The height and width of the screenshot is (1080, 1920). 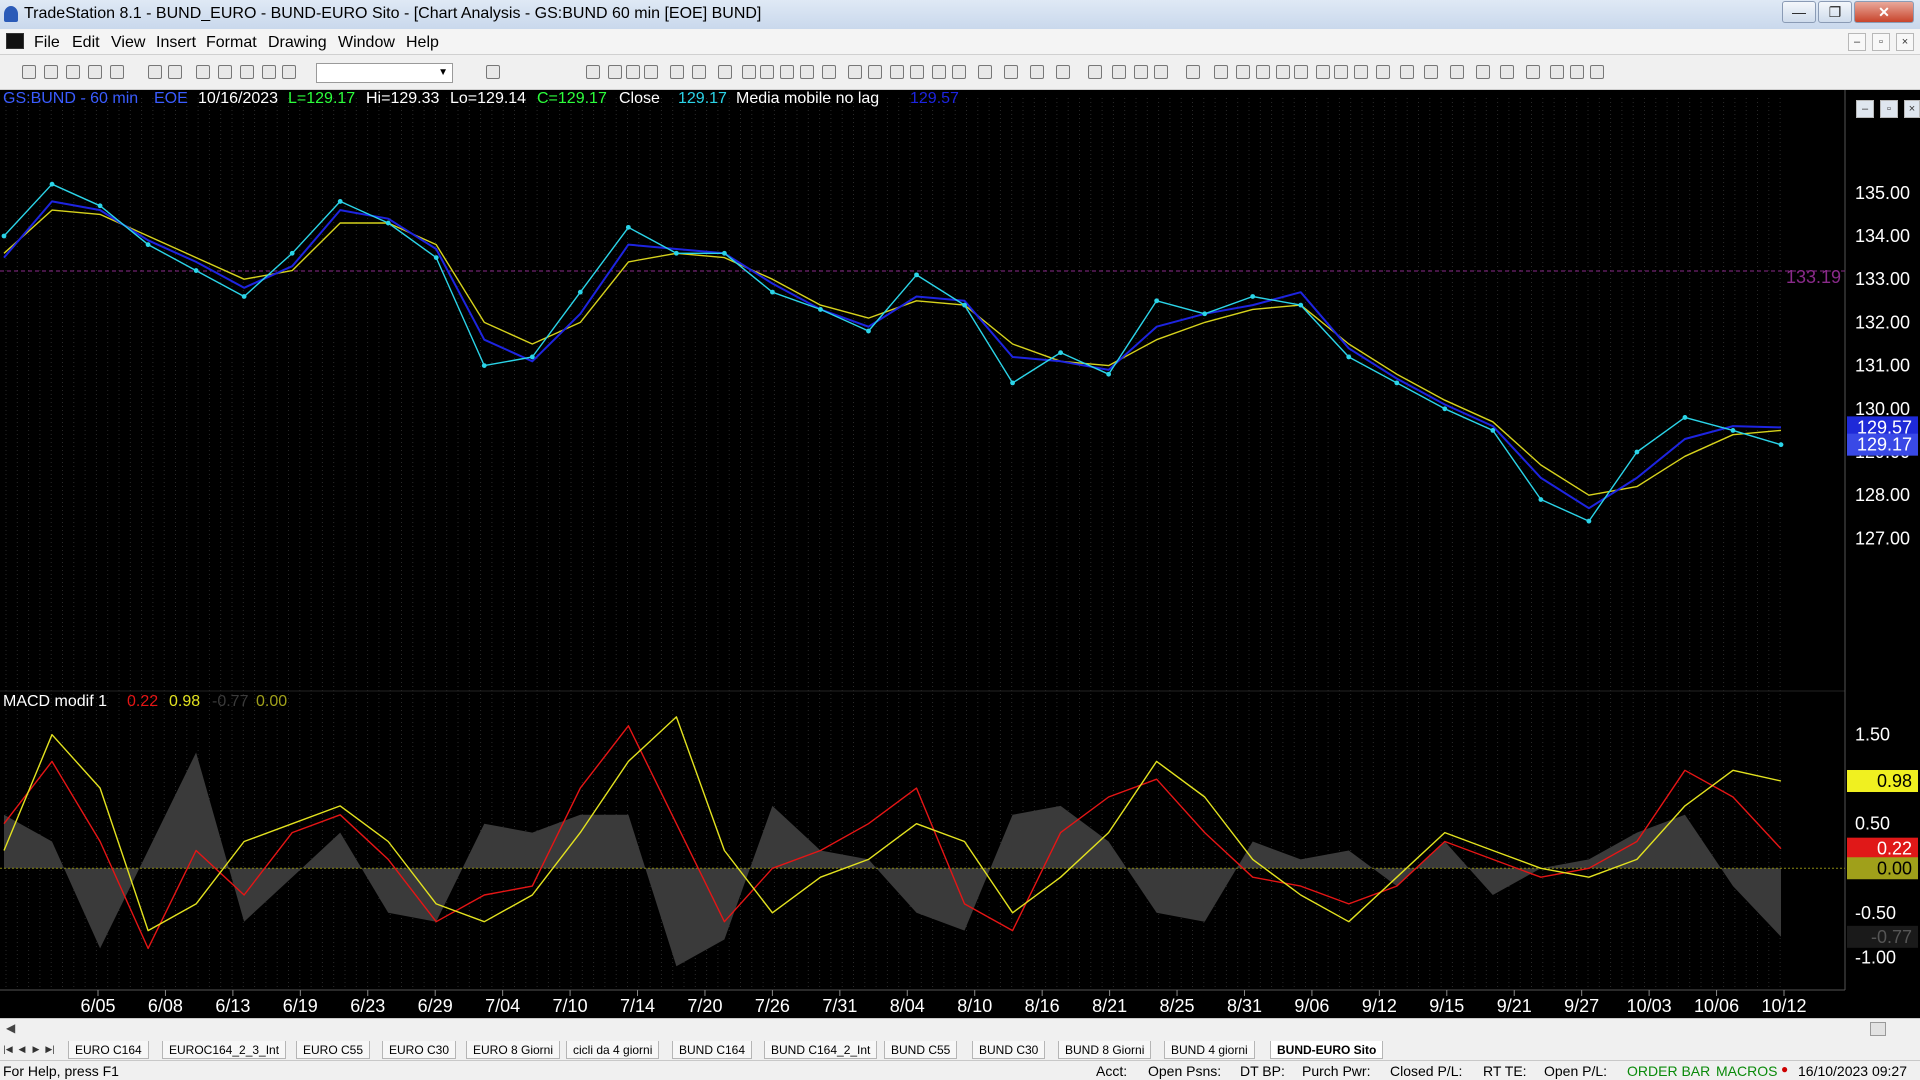 What do you see at coordinates (1912, 109) in the screenshot?
I see `chart-close-button: ×` at bounding box center [1912, 109].